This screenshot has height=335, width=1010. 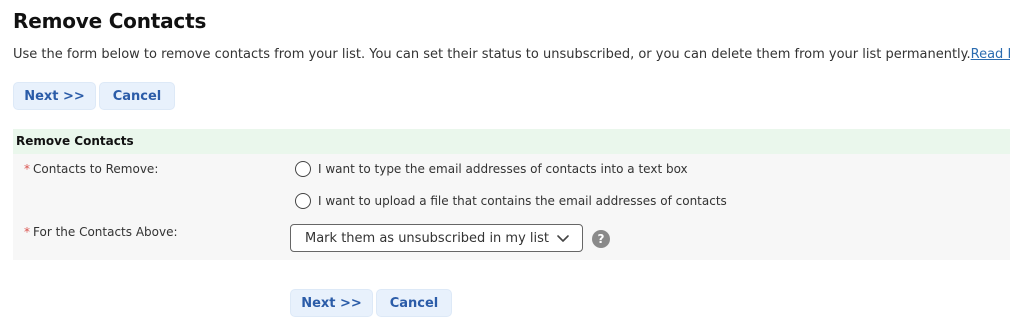 What do you see at coordinates (414, 303) in the screenshot?
I see `bottom-cancel-button: Cancel` at bounding box center [414, 303].